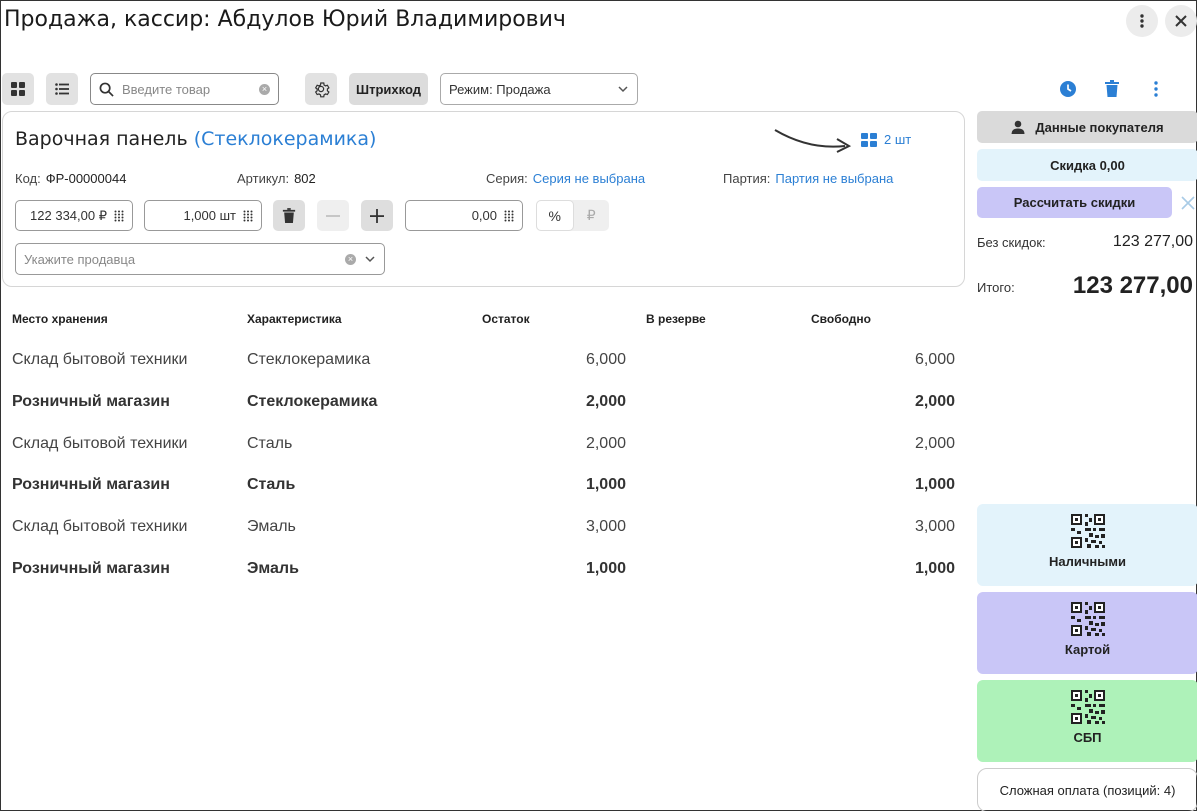 The image size is (1197, 811). Describe the element at coordinates (834, 178) in the screenshot. I see `batch-select-link: Партия не выбрана` at that location.